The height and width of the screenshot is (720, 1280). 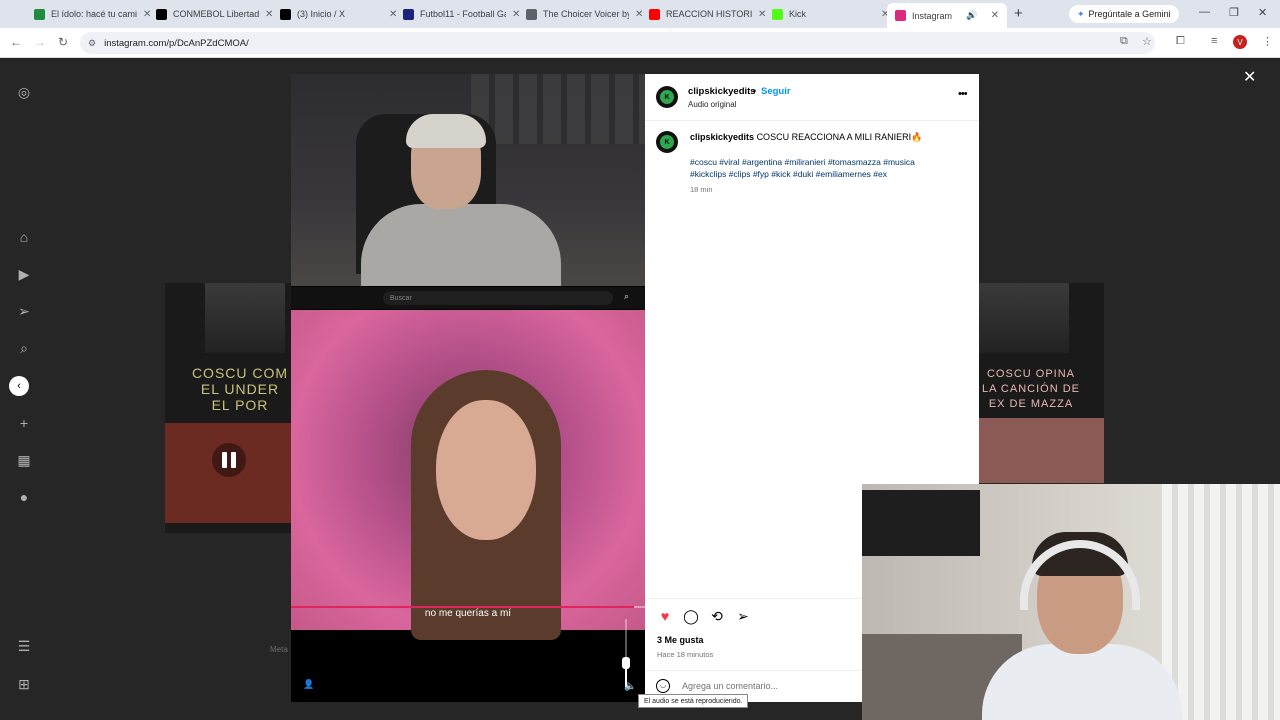 What do you see at coordinates (663, 686) in the screenshot?
I see `emoji-icon: ◡` at bounding box center [663, 686].